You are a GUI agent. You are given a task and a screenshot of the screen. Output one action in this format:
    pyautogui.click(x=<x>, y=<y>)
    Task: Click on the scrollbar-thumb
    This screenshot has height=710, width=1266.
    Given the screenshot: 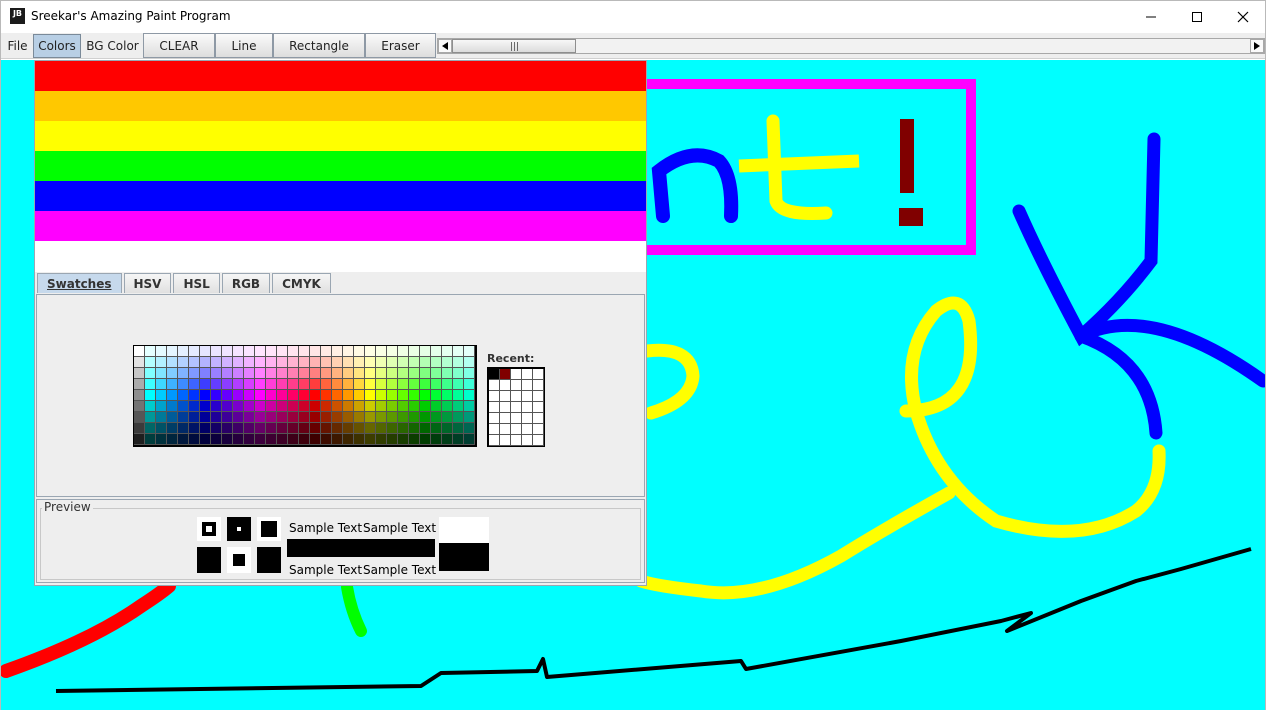 What is the action you would take?
    pyautogui.click(x=514, y=46)
    